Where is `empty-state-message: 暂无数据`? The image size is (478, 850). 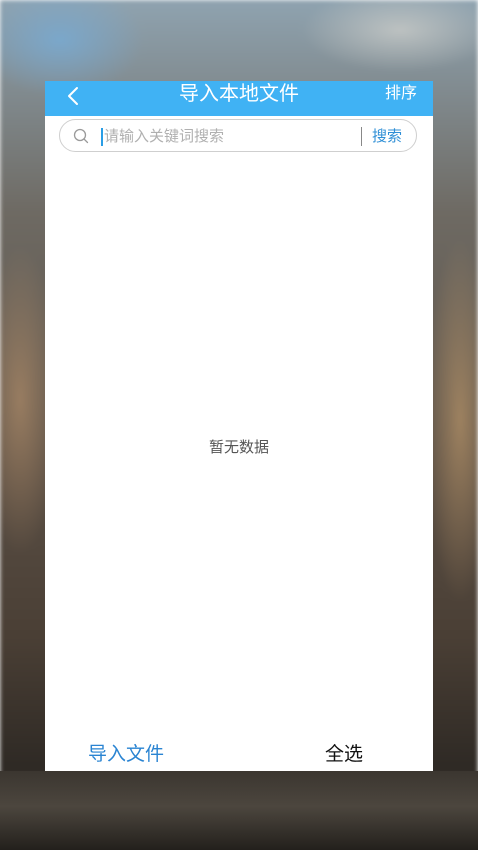 empty-state-message: 暂无数据 is located at coordinates (238, 447).